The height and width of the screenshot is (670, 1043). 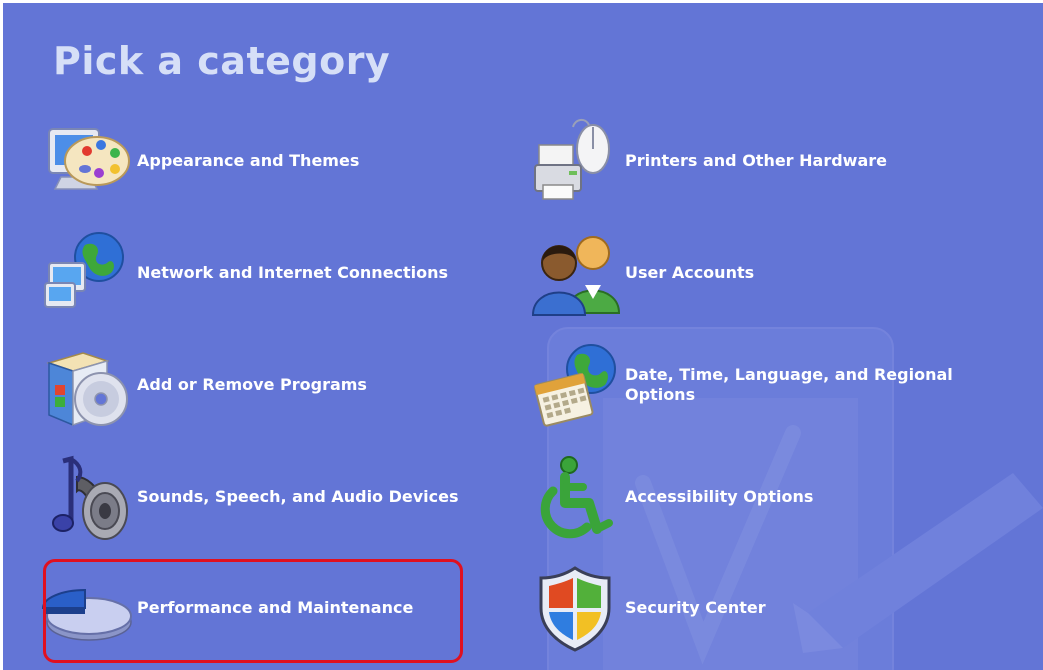 I want to click on category-security-center: Security Center, so click(x=647, y=608).